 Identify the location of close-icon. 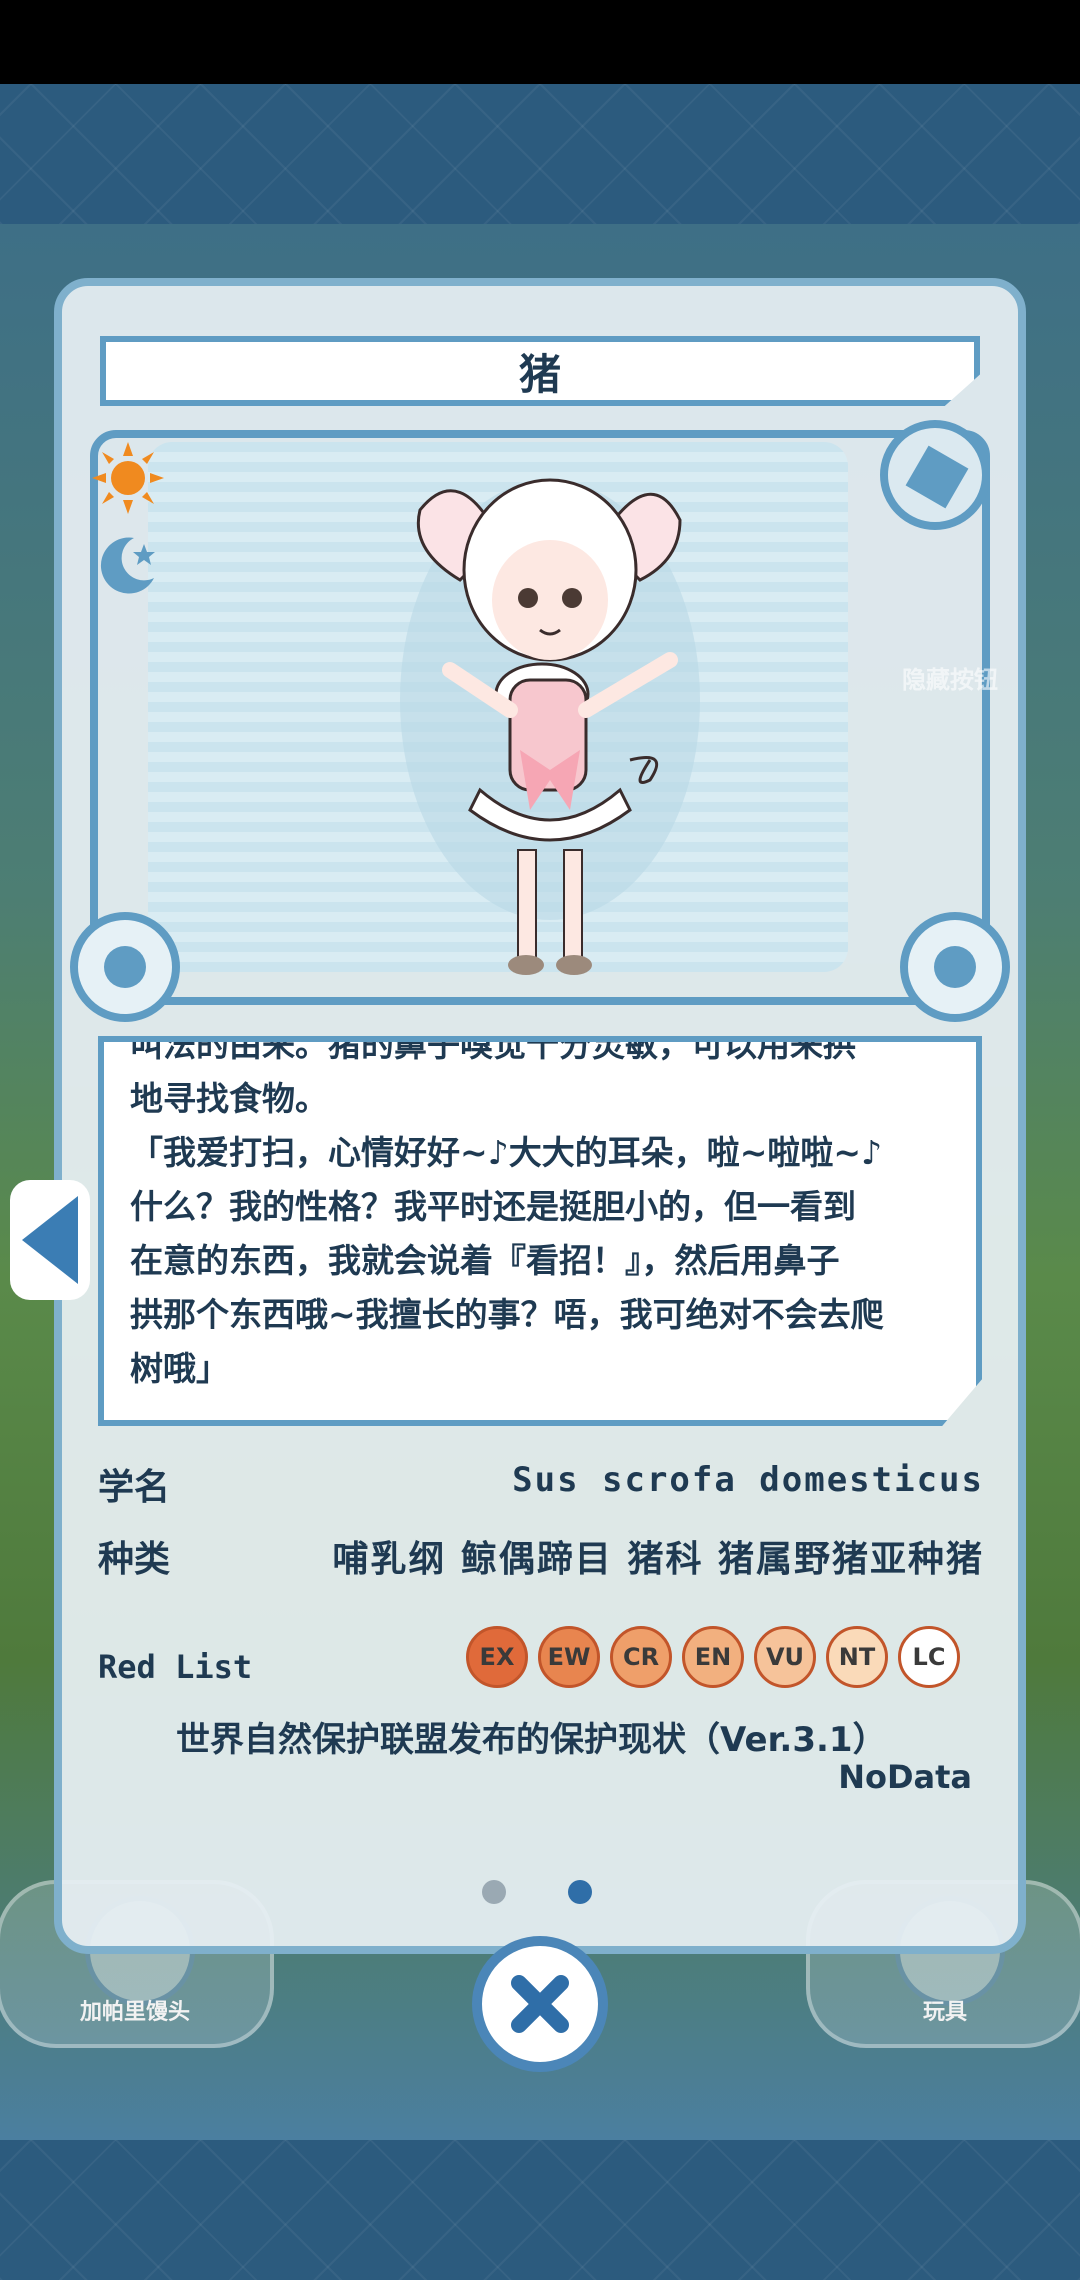
(540, 2004).